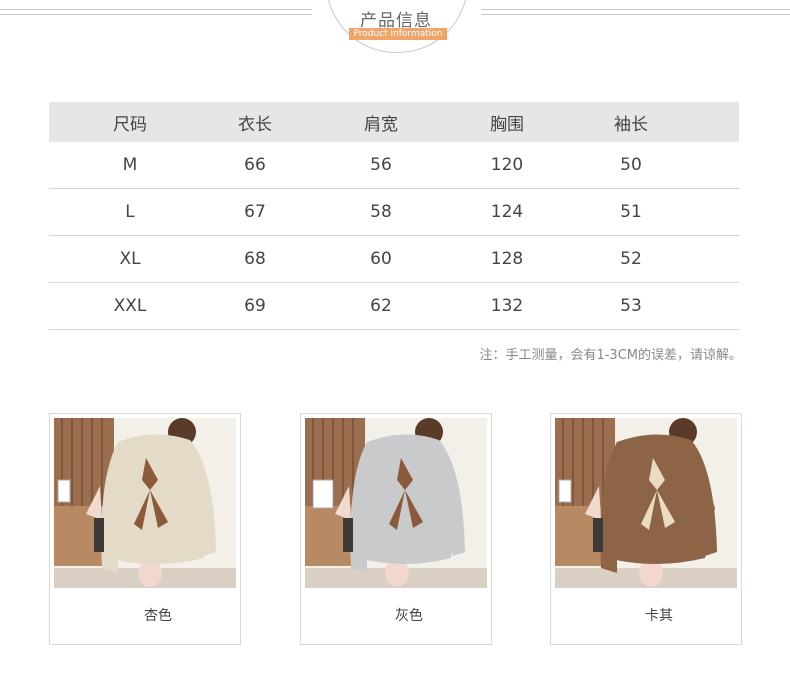  Describe the element at coordinates (255, 306) in the screenshot. I see `table-cell: 69` at that location.